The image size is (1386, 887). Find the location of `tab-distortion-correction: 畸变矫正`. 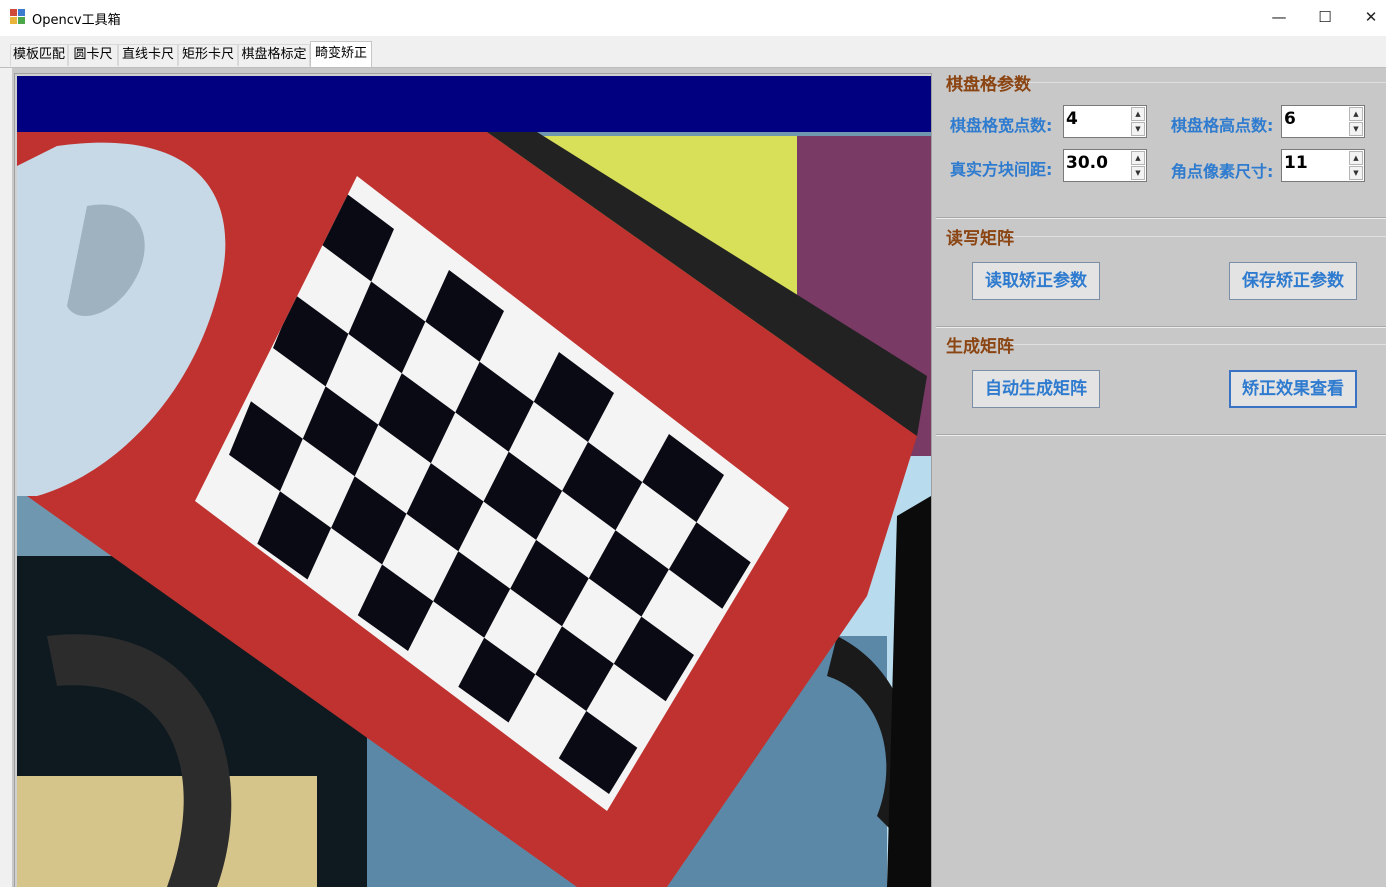

tab-distortion-correction: 畸变矫正 is located at coordinates (341, 54).